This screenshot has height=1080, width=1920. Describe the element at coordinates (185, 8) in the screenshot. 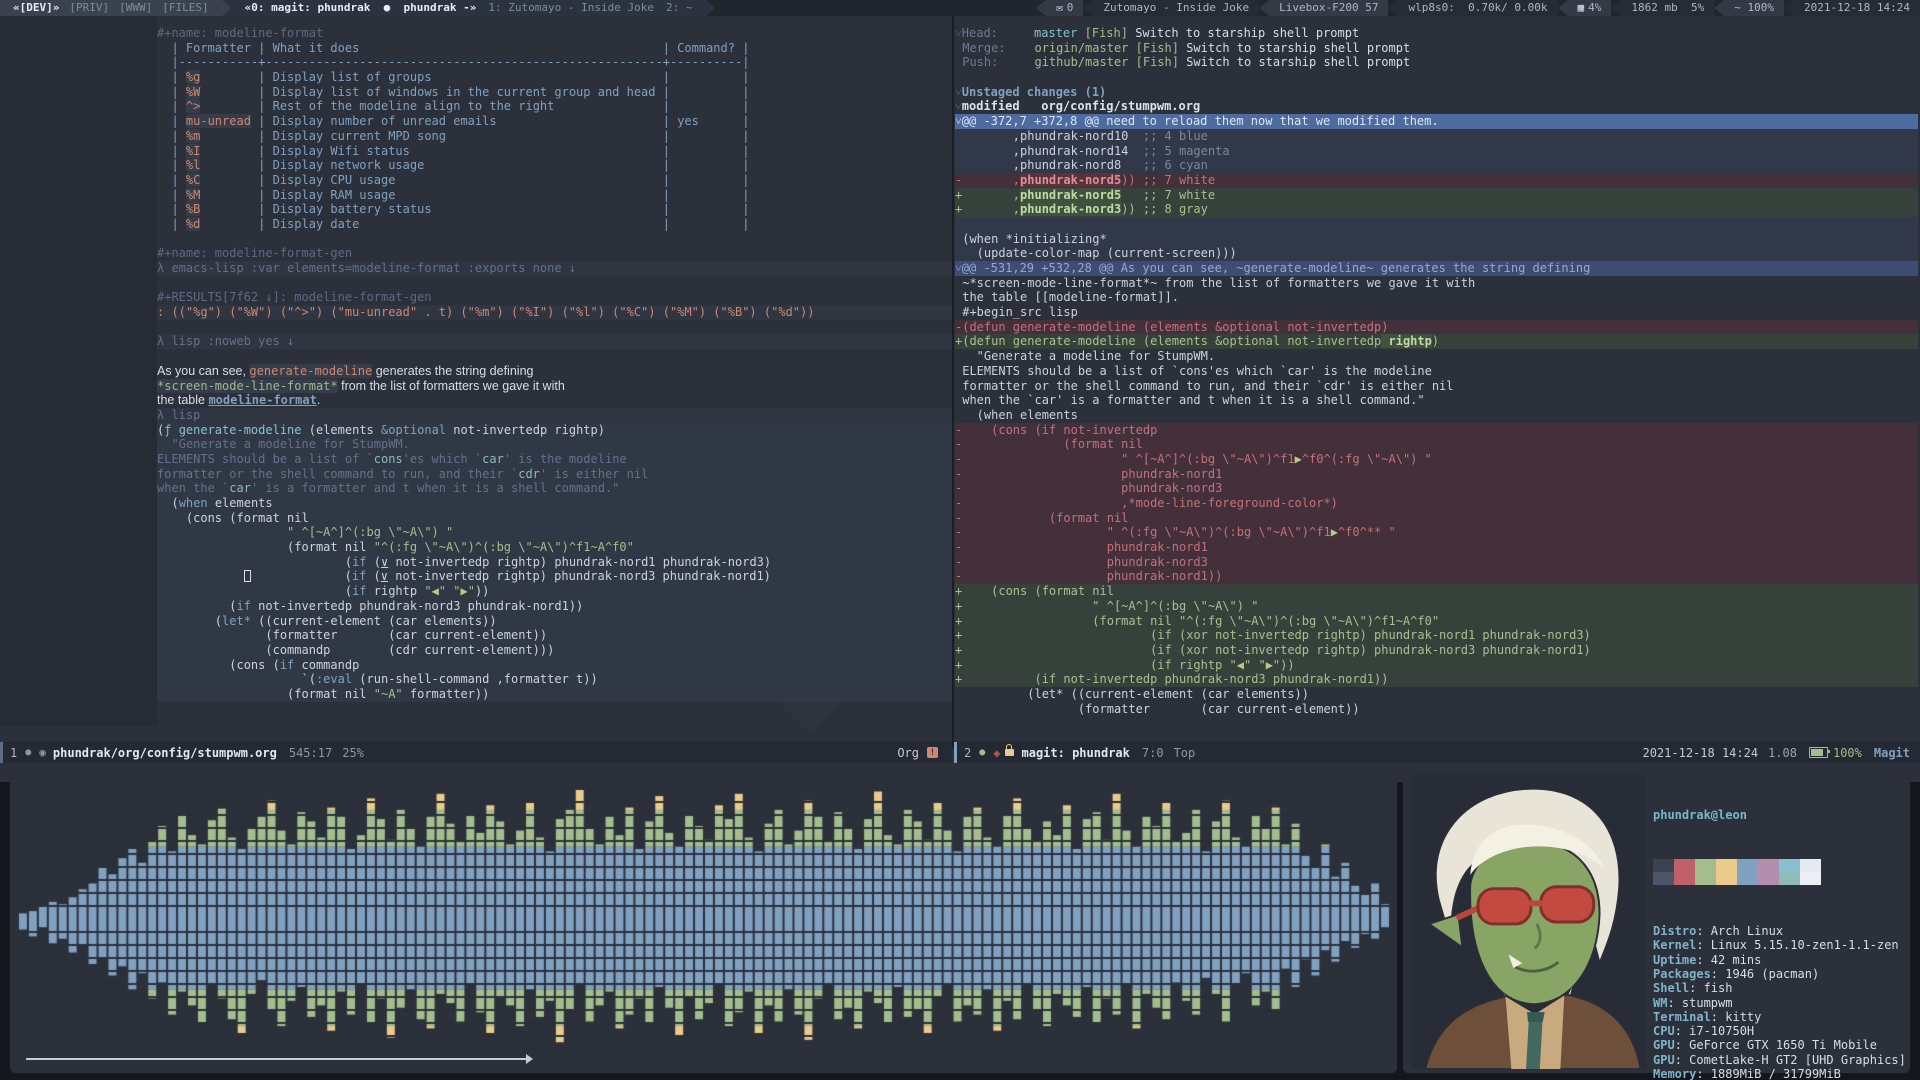

I see `workspace-tag: [FILES]` at that location.